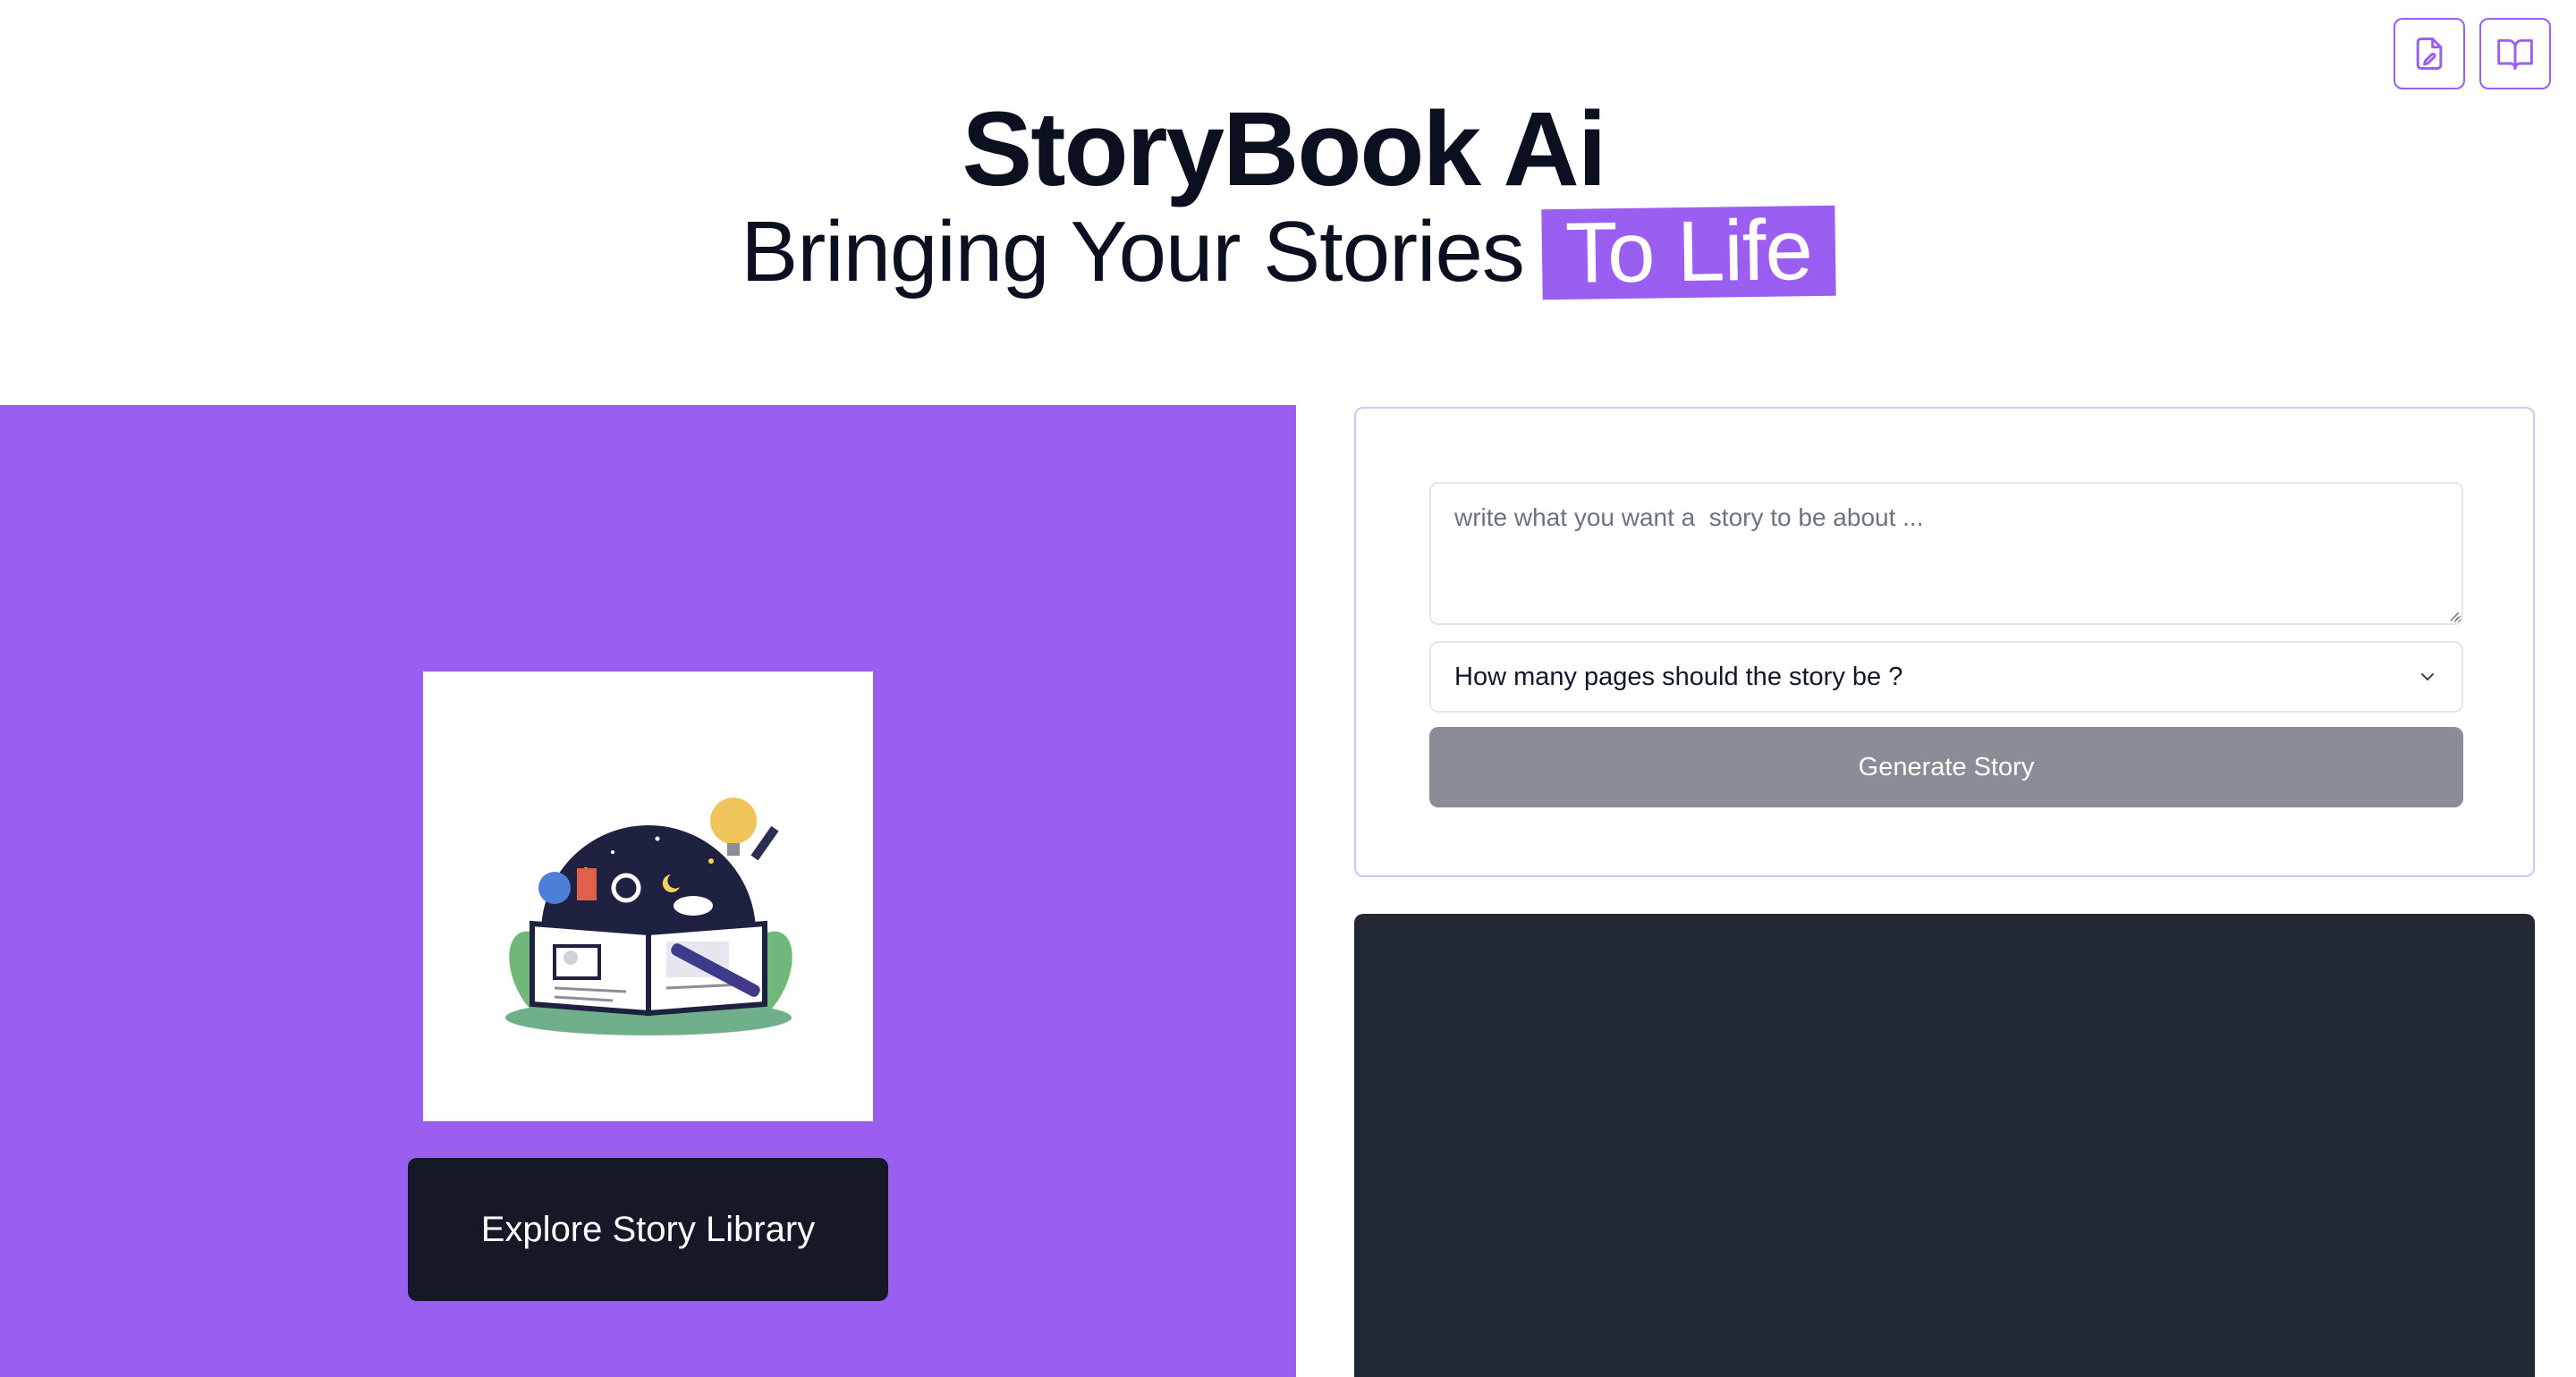  I want to click on create-story-button, so click(2429, 53).